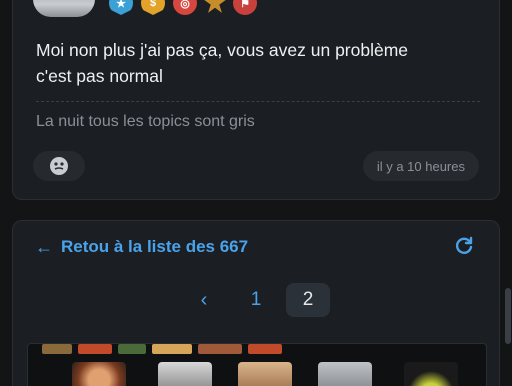 The height and width of the screenshot is (386, 512). What do you see at coordinates (420, 166) in the screenshot?
I see `post-timestamp: il y a 10 heures` at bounding box center [420, 166].